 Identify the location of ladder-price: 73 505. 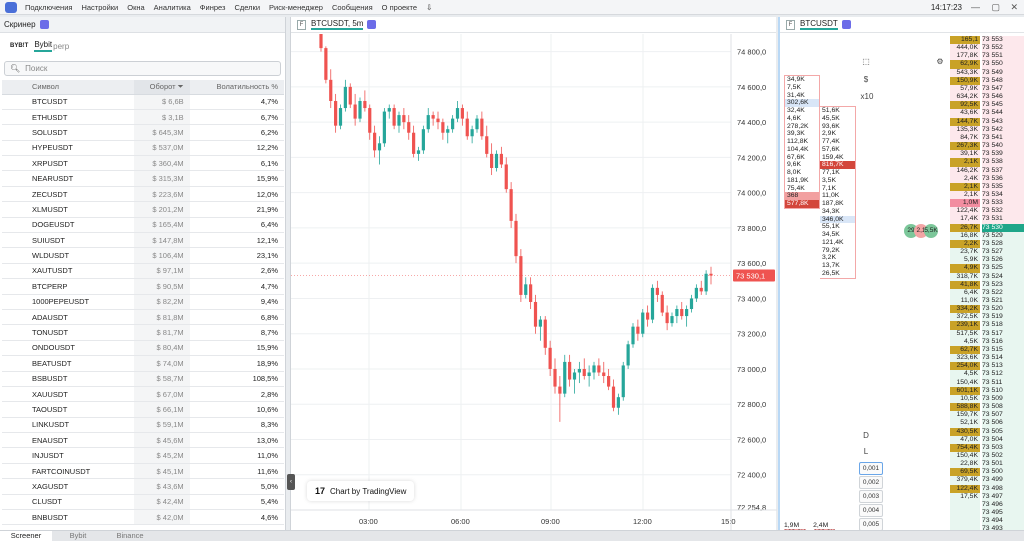
(1003, 431).